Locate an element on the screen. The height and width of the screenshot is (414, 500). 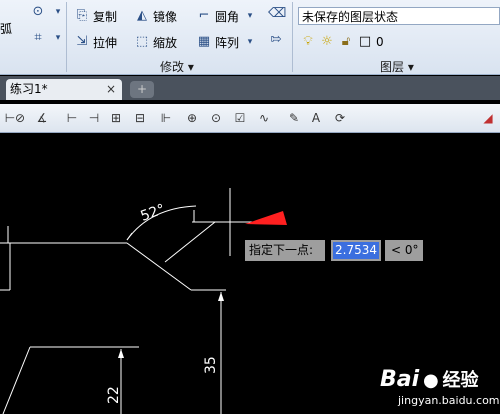
angle-input: < 0° is located at coordinates (404, 250).